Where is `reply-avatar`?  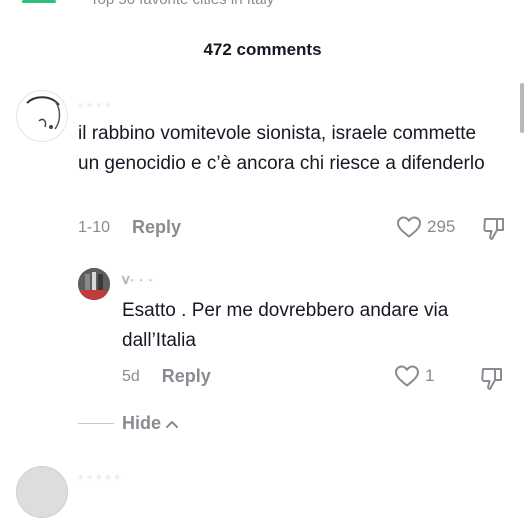
reply-avatar is located at coordinates (94, 284).